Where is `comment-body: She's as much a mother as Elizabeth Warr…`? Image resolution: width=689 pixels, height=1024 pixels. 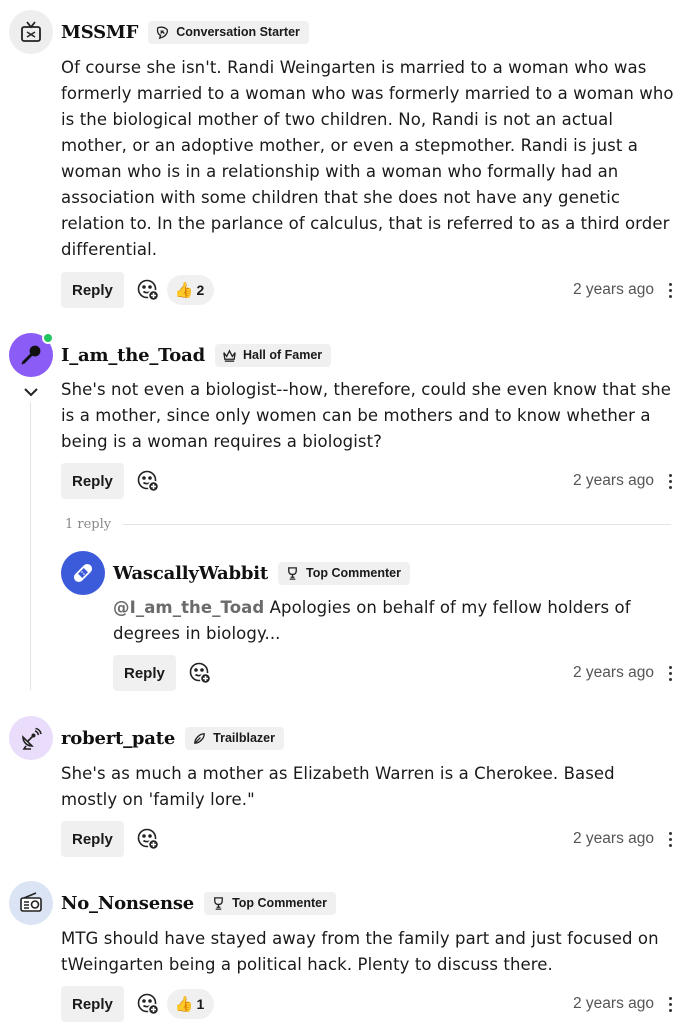 comment-body: She's as much a mother as Elizabeth Warr… is located at coordinates (338, 786).